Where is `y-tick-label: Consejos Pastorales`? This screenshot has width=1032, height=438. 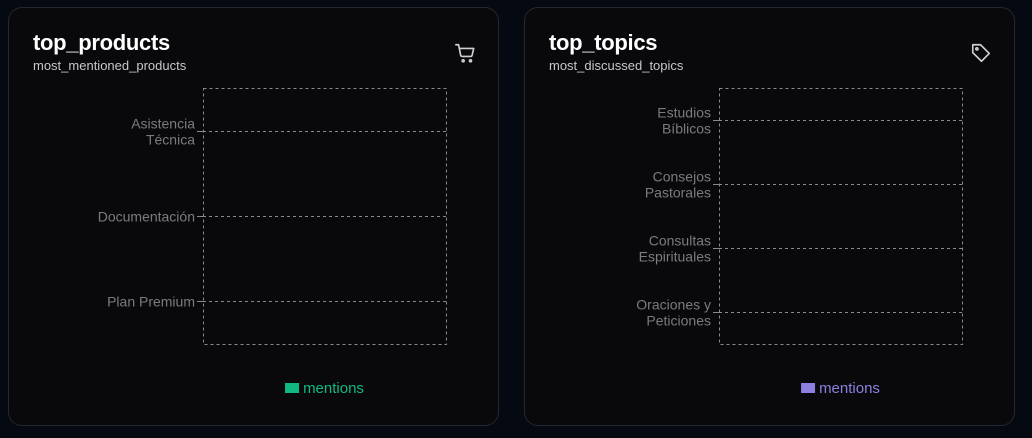
y-tick-label: Consejos Pastorales is located at coordinates (678, 185).